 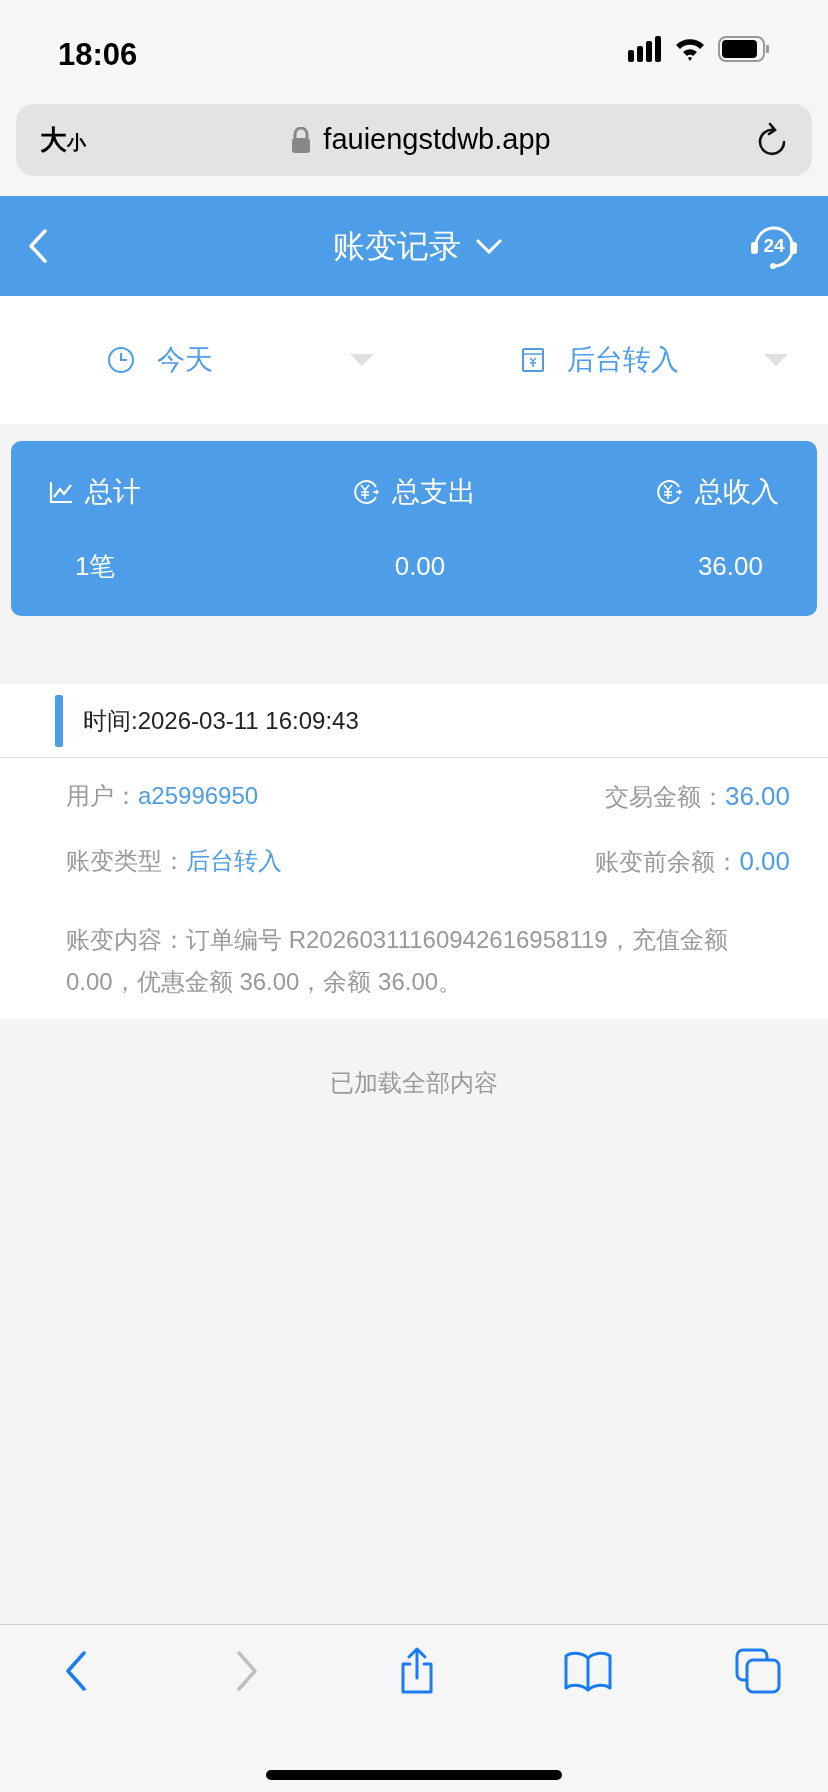 What do you see at coordinates (645, 49) in the screenshot?
I see `signal-icon` at bounding box center [645, 49].